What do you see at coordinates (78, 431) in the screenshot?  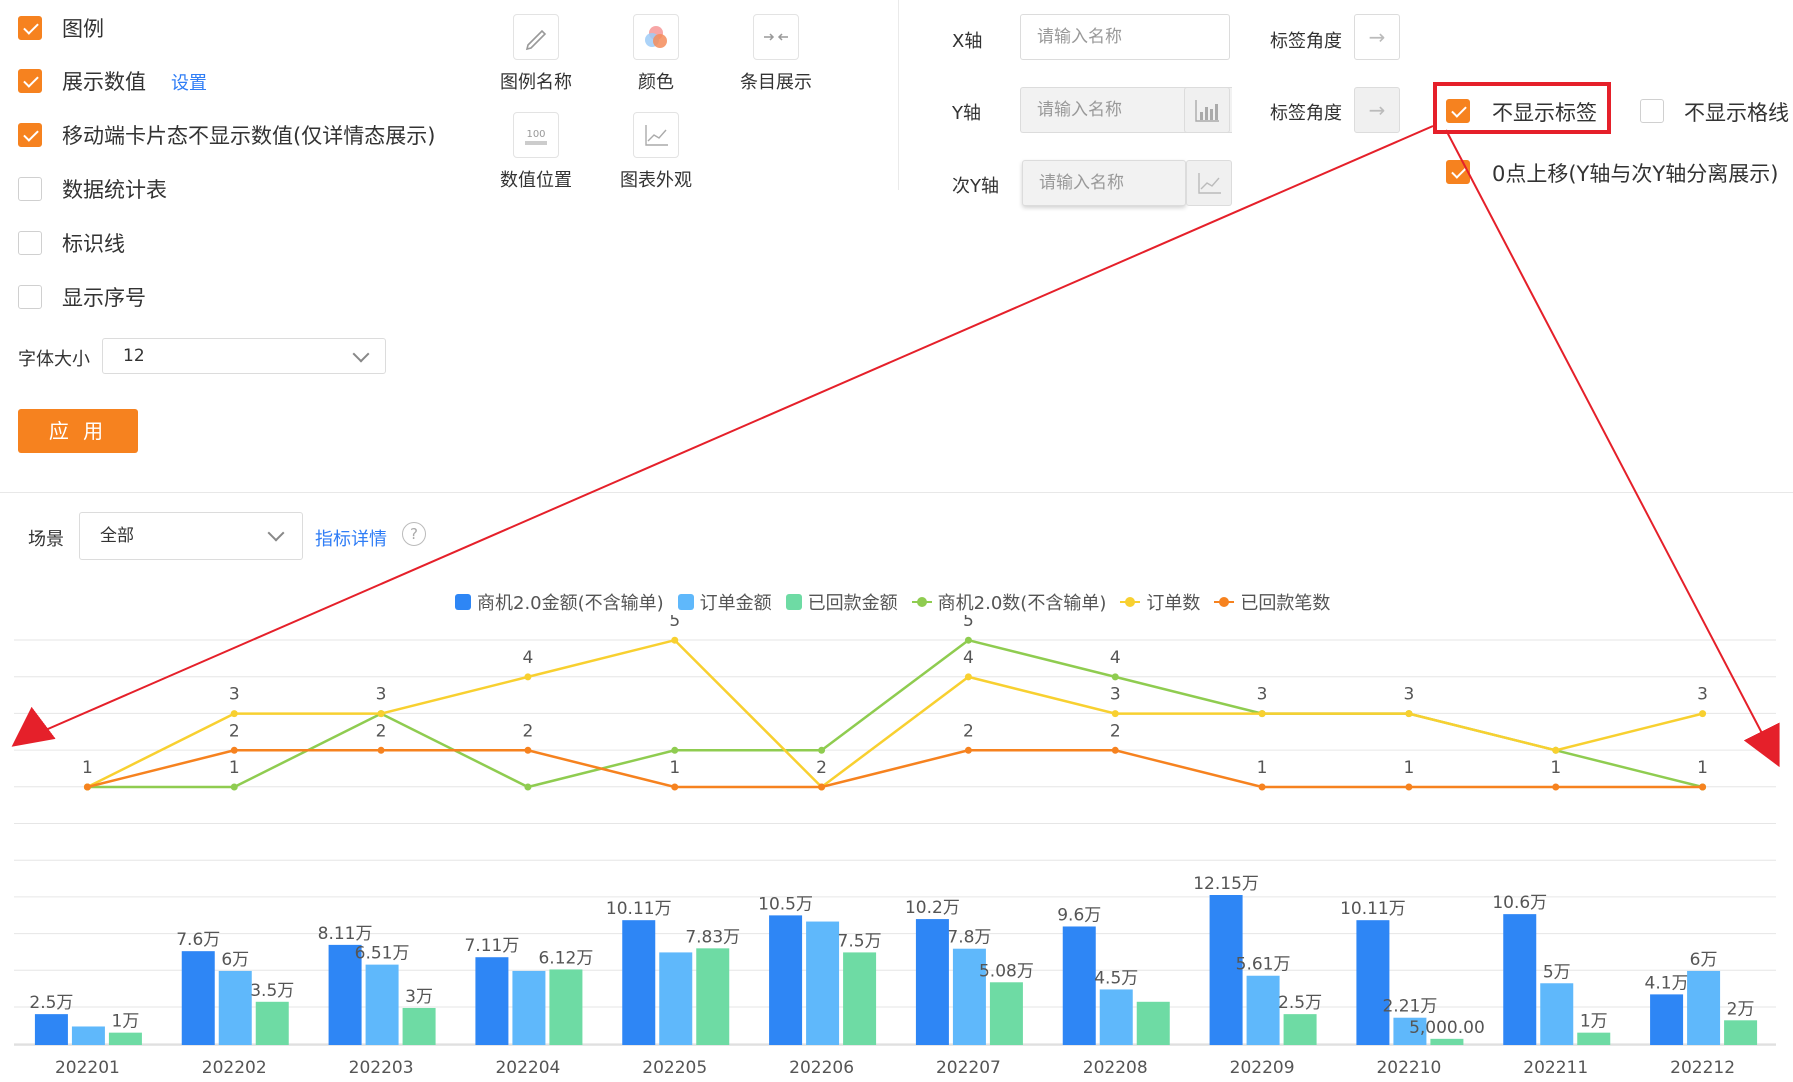 I see `apply-button: 应 用` at bounding box center [78, 431].